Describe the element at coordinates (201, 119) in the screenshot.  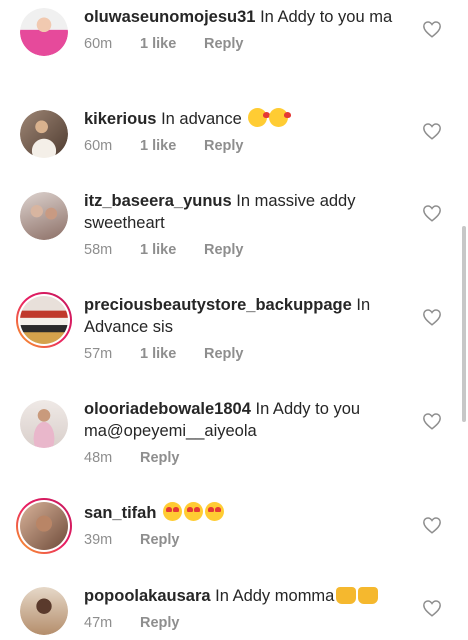
I see `comment-message: In advance` at that location.